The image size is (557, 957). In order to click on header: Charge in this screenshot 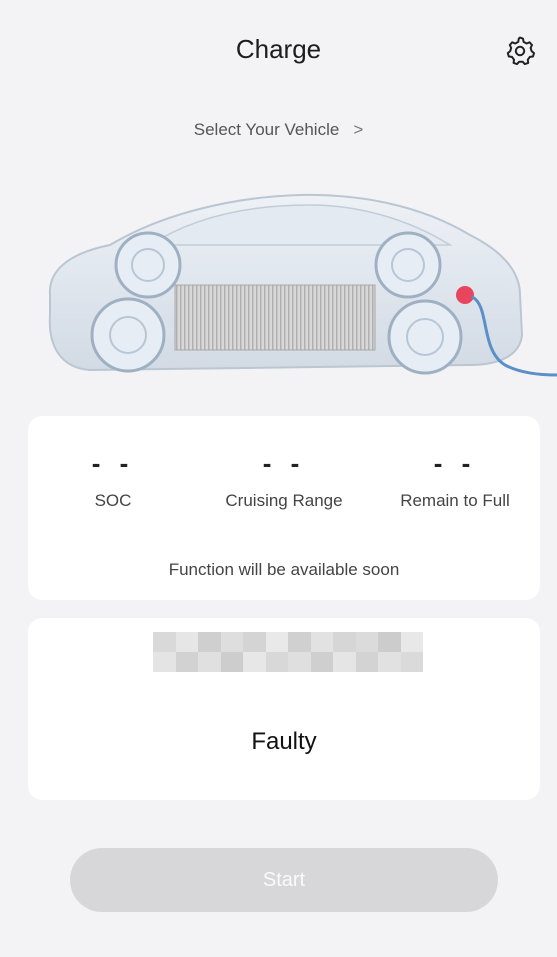, I will do `click(278, 50)`.